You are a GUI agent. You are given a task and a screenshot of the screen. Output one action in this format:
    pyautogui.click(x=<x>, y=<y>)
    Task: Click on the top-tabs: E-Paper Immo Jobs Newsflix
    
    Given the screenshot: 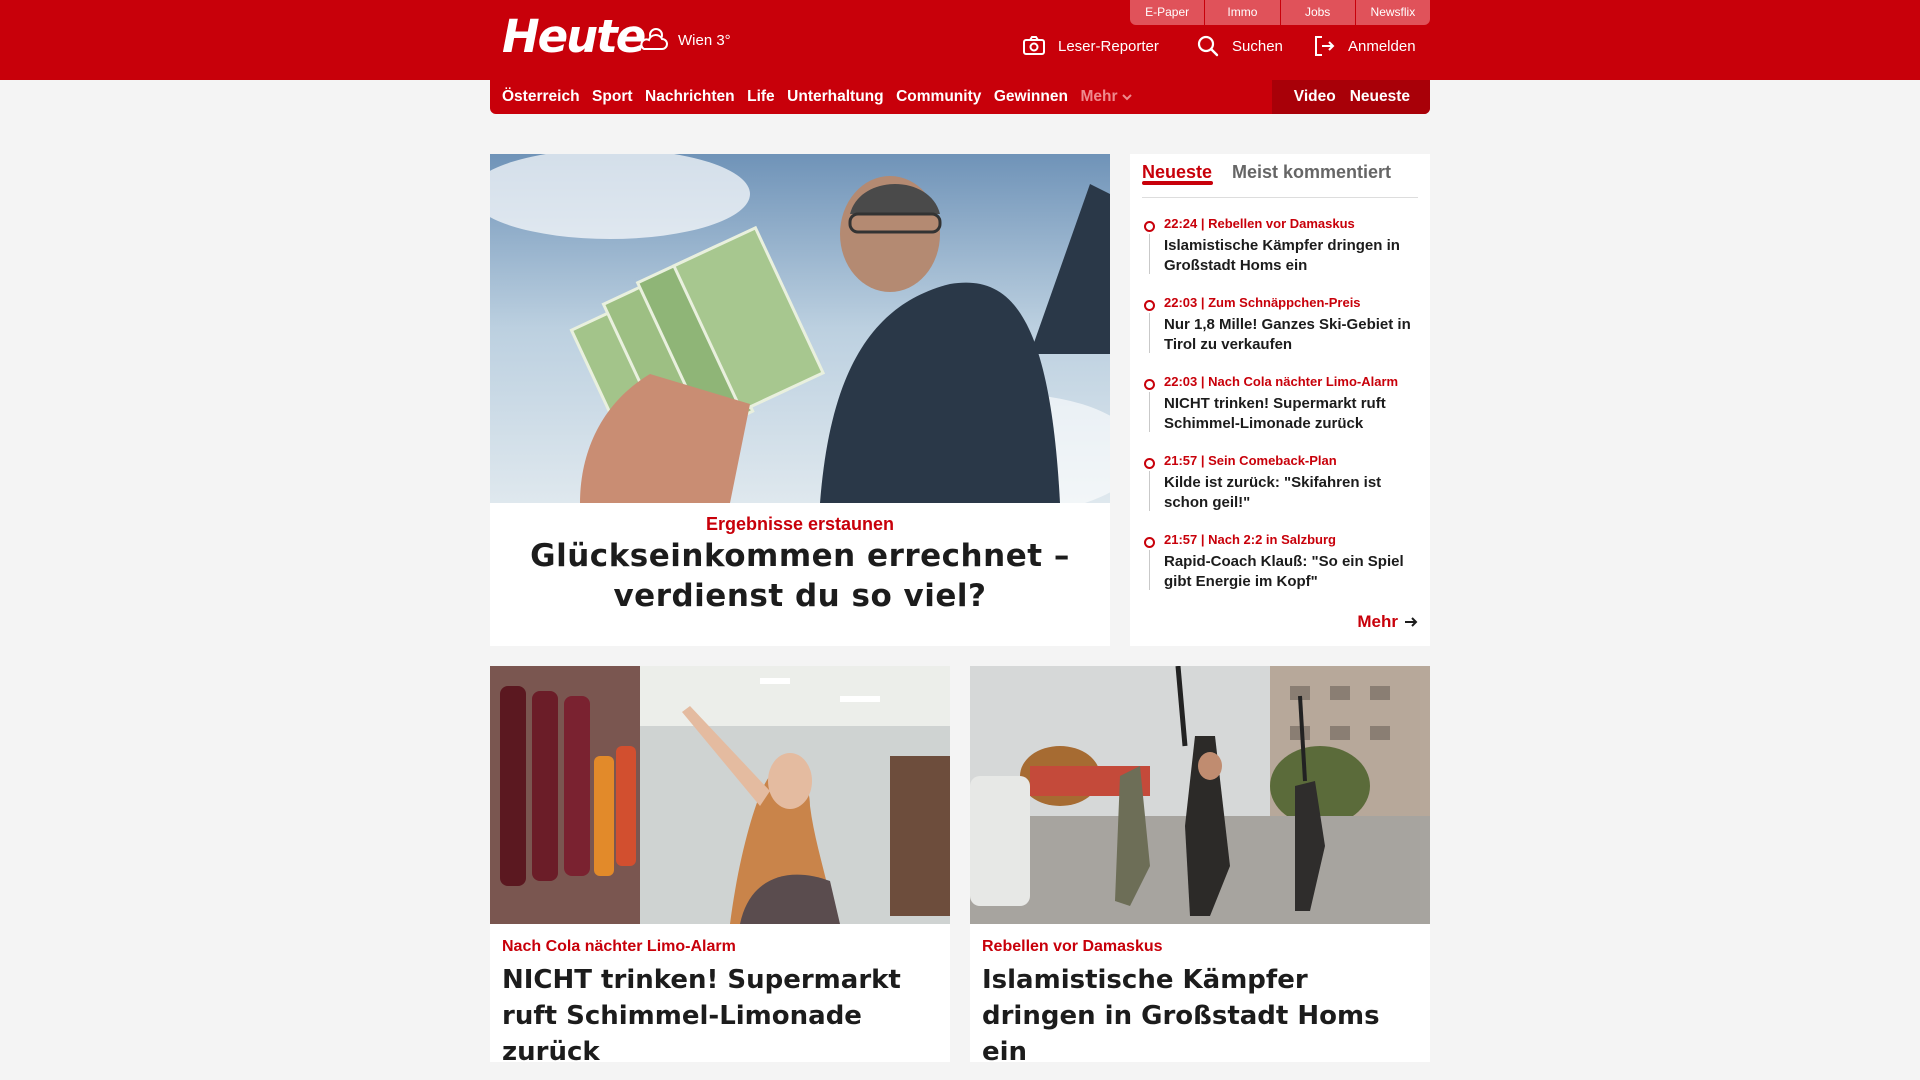 What is the action you would take?
    pyautogui.click(x=1280, y=12)
    